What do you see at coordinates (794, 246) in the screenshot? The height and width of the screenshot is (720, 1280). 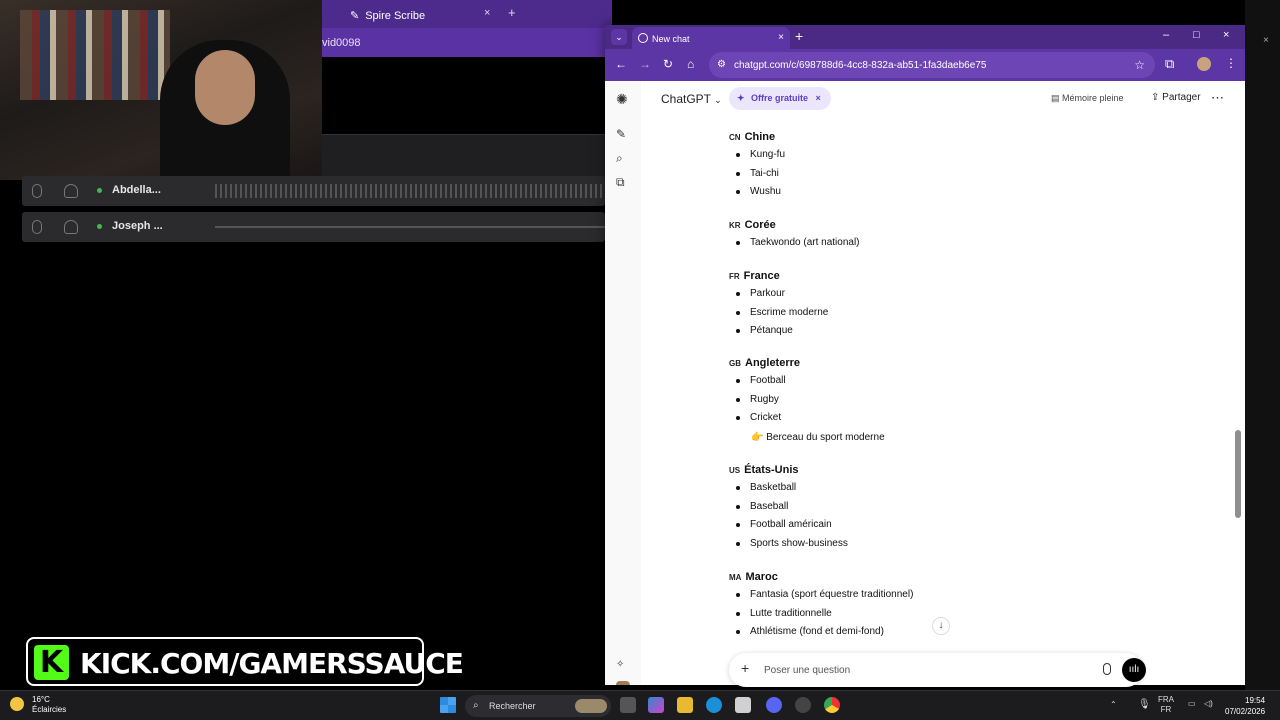 I see `list-item: Taekwondo (art national)` at bounding box center [794, 246].